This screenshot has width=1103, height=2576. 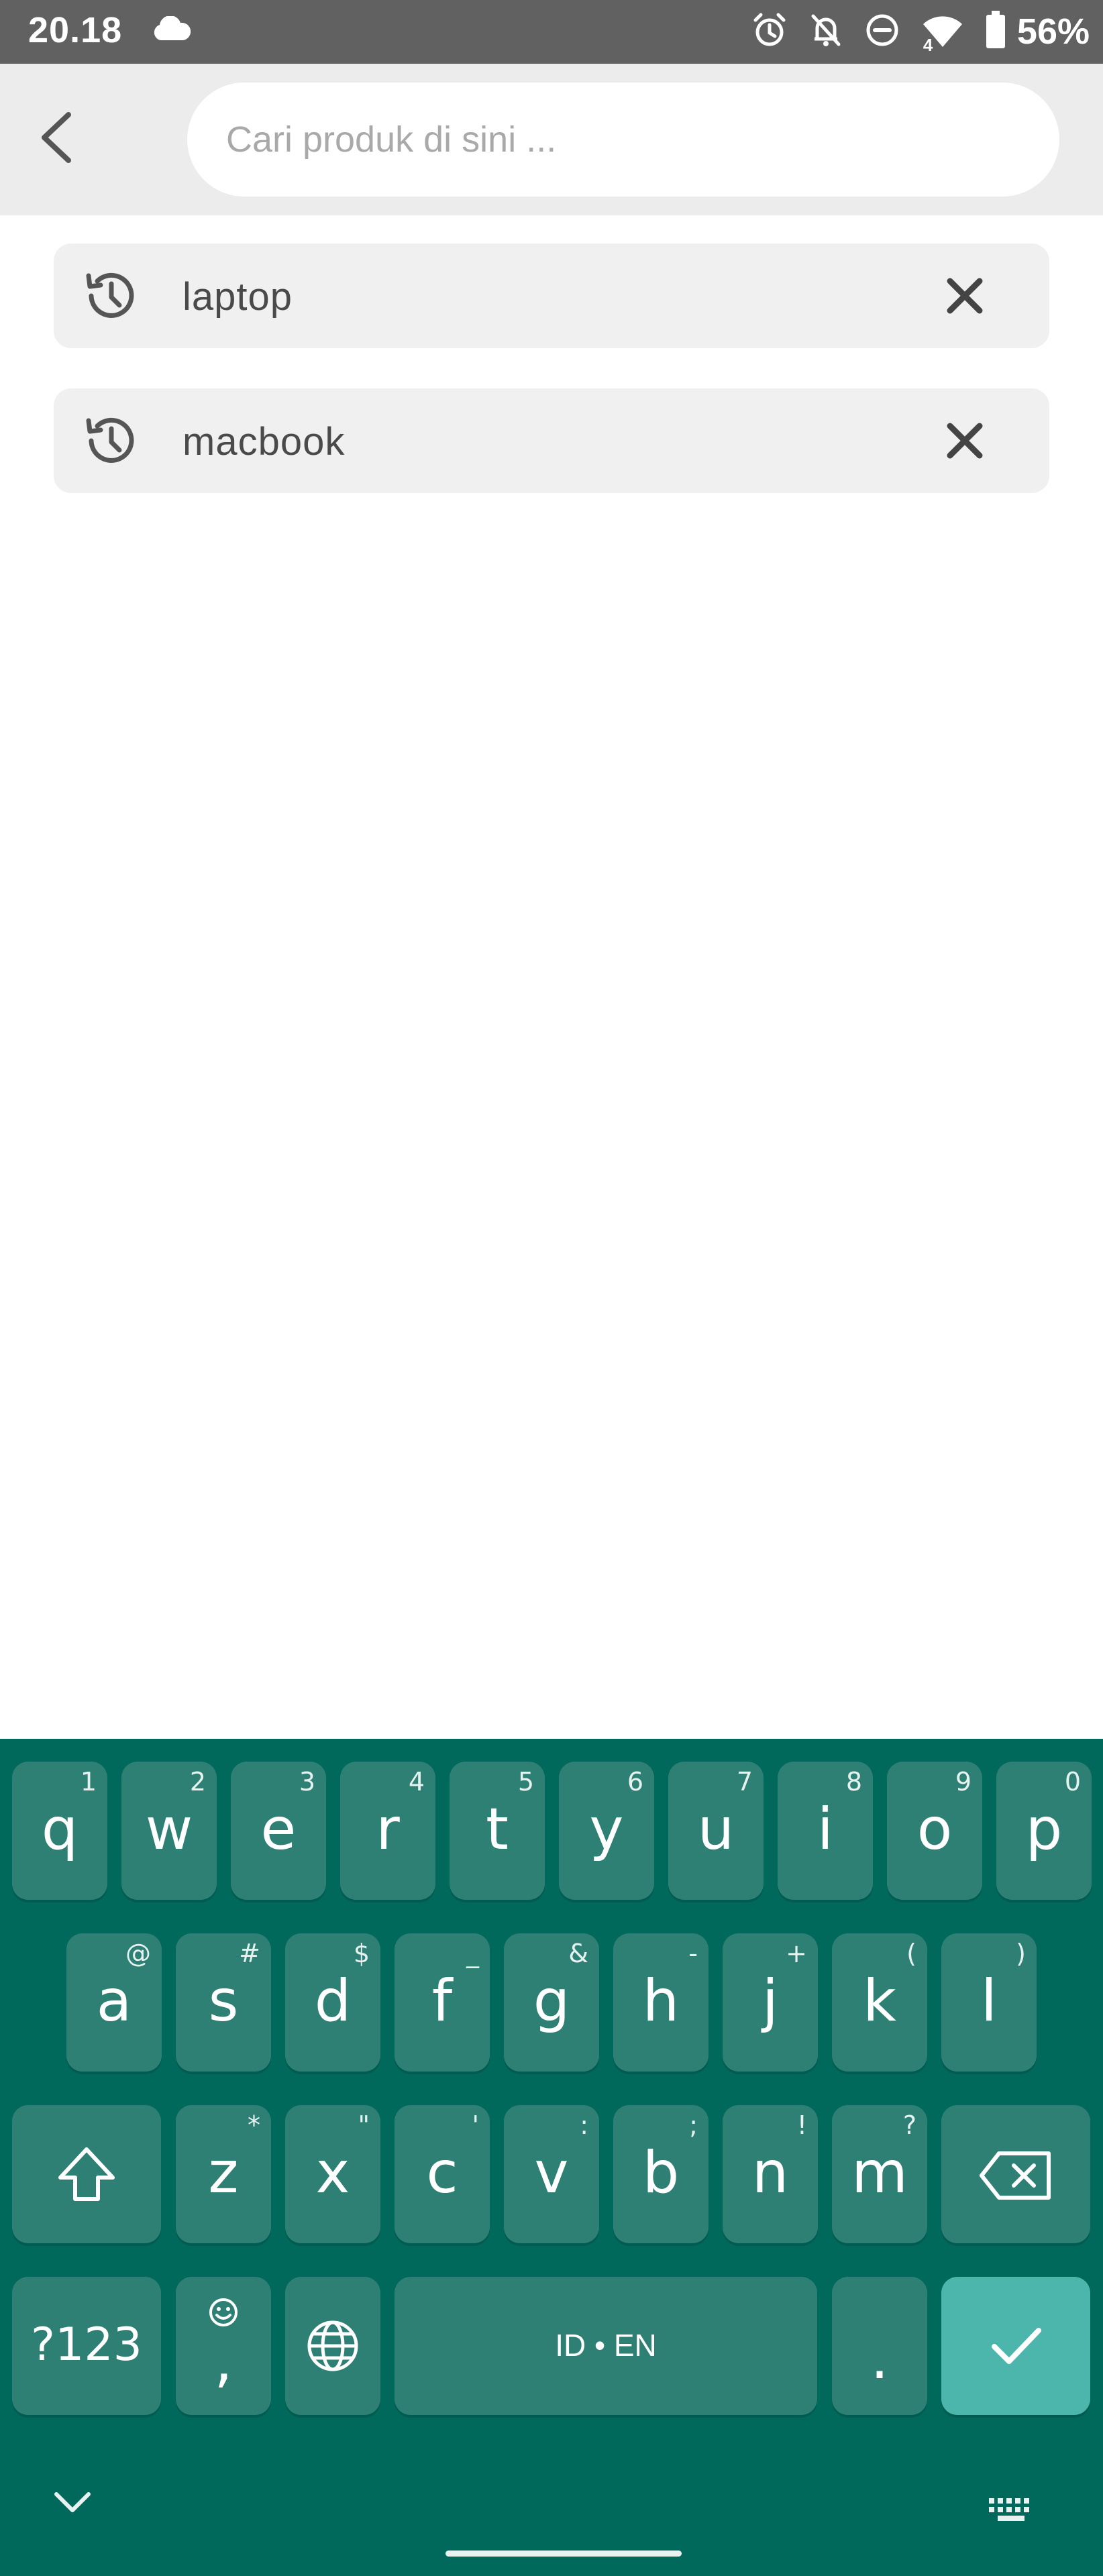 I want to click on emoji-icon, so click(x=224, y=2314).